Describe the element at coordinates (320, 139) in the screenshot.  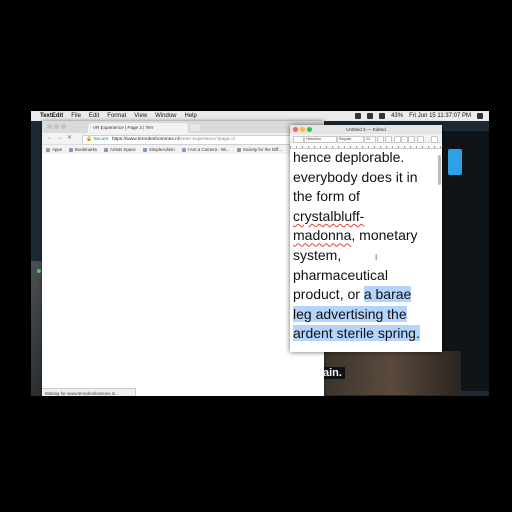
I see `font-family-select: Helvetica` at that location.